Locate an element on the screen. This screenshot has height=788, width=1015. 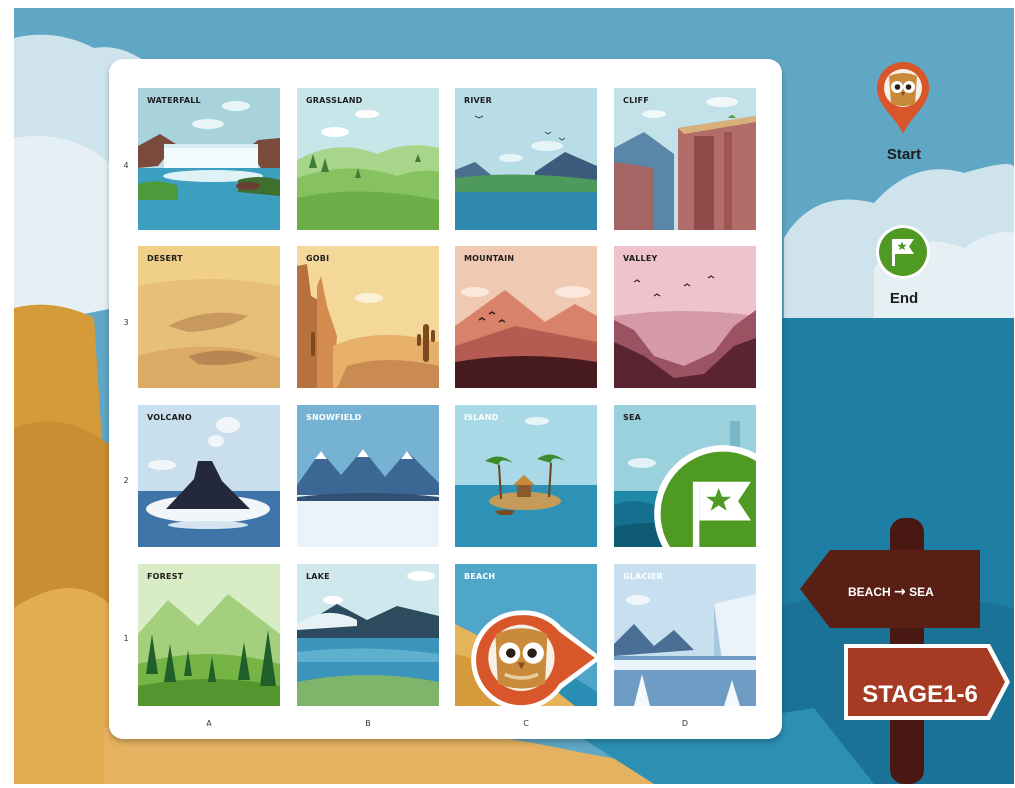
row-label-3: 3 is located at coordinates (126, 322).